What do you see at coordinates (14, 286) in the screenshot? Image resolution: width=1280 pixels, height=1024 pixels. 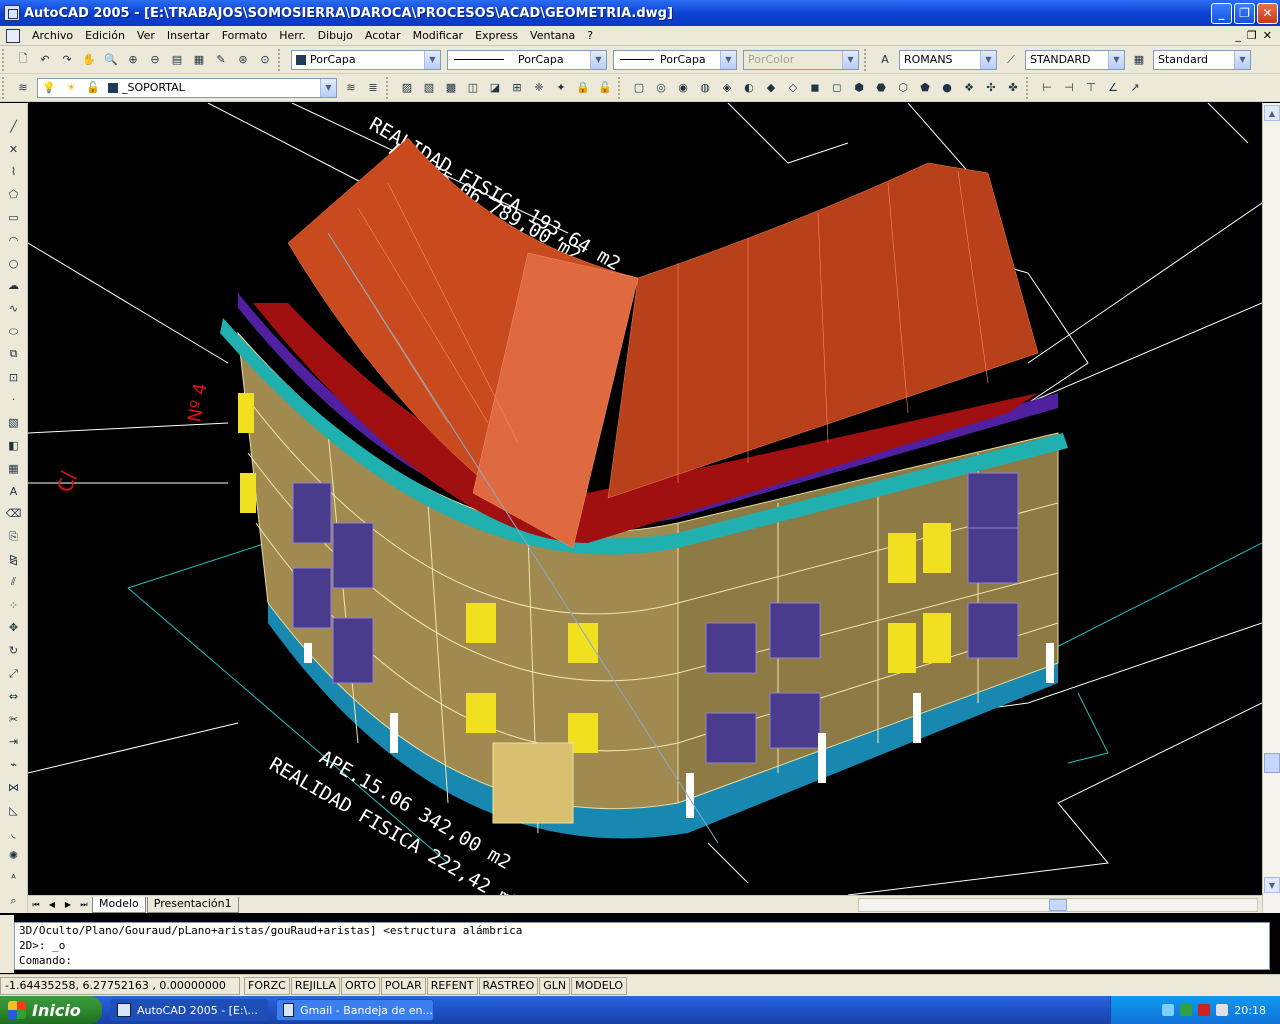 I see `revcloud-icon: ☁` at bounding box center [14, 286].